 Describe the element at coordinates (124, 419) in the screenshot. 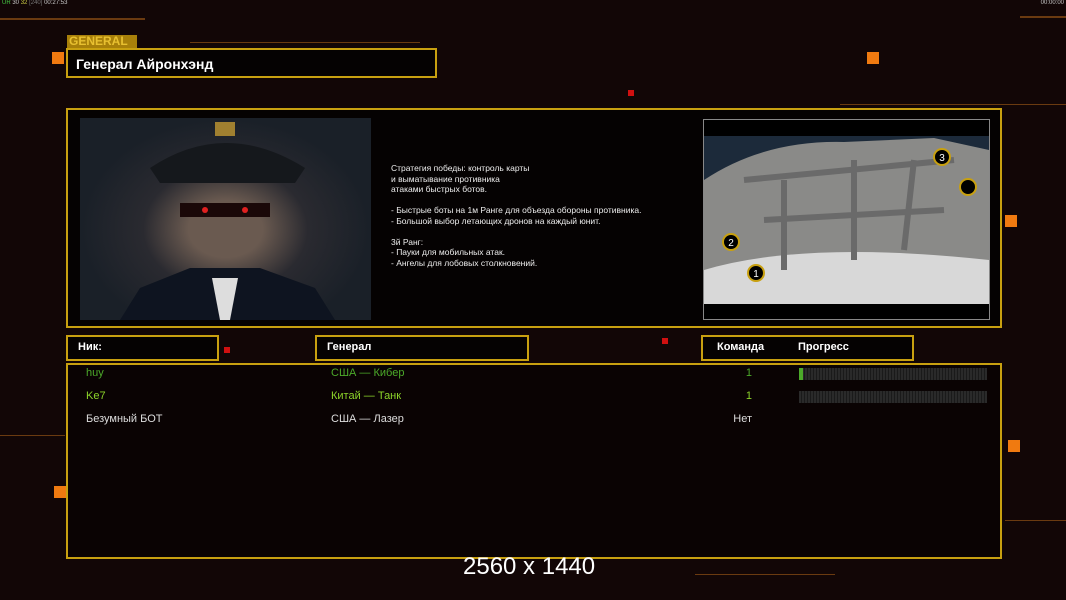

I see `player-nick: Безумный БОТ` at that location.